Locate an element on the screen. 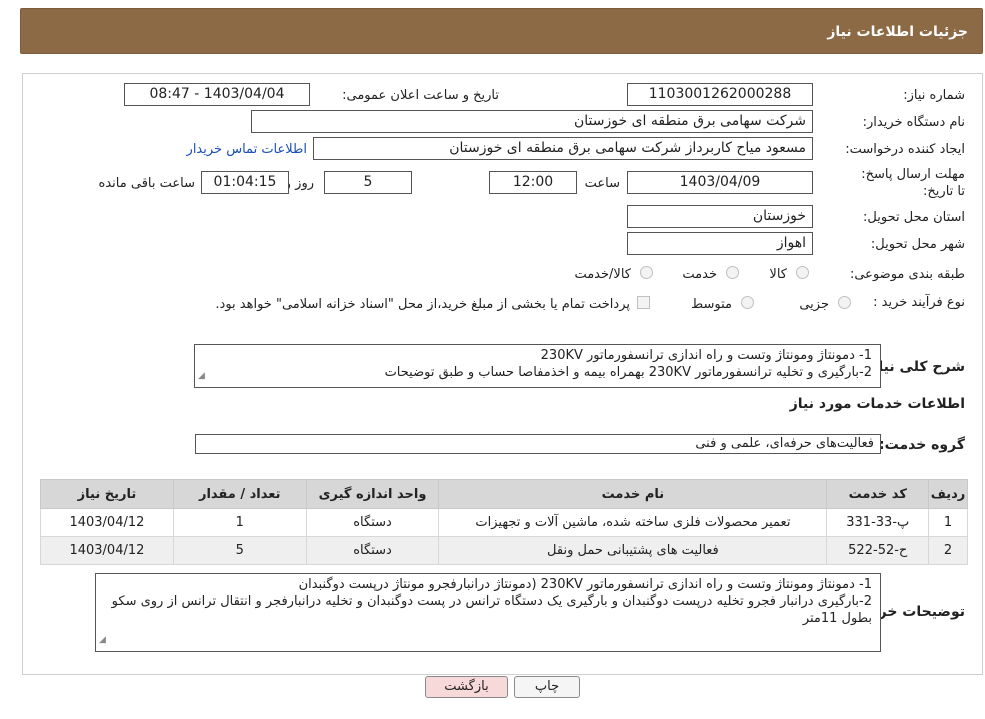 This screenshot has height=719, width=985. col-quantity: تعداد / مقدار is located at coordinates (239, 494).